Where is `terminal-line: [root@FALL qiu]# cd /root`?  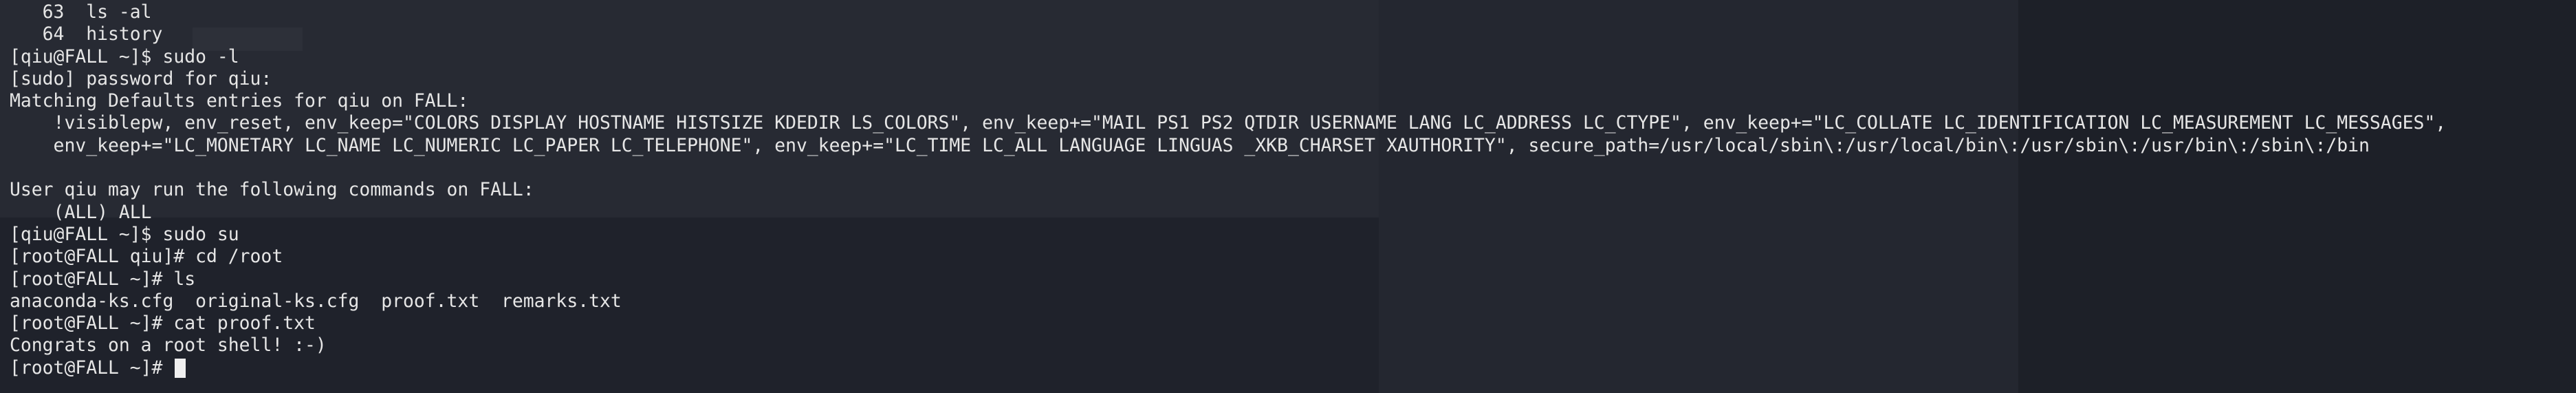
terminal-line: [root@FALL qiu]# cd /root is located at coordinates (146, 257).